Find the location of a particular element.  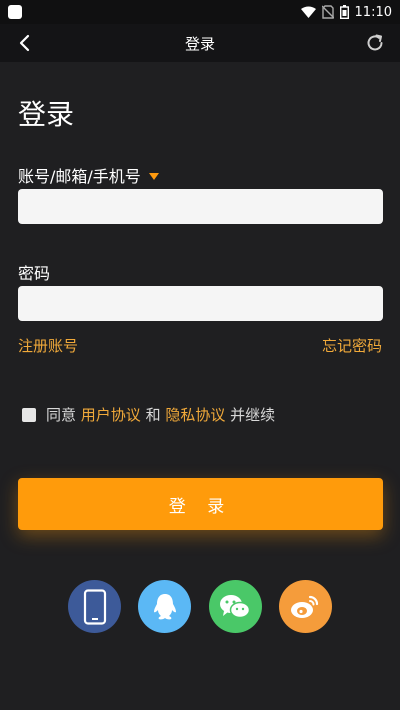

account-label: 账号/邮箱/手机号 is located at coordinates (79, 176).